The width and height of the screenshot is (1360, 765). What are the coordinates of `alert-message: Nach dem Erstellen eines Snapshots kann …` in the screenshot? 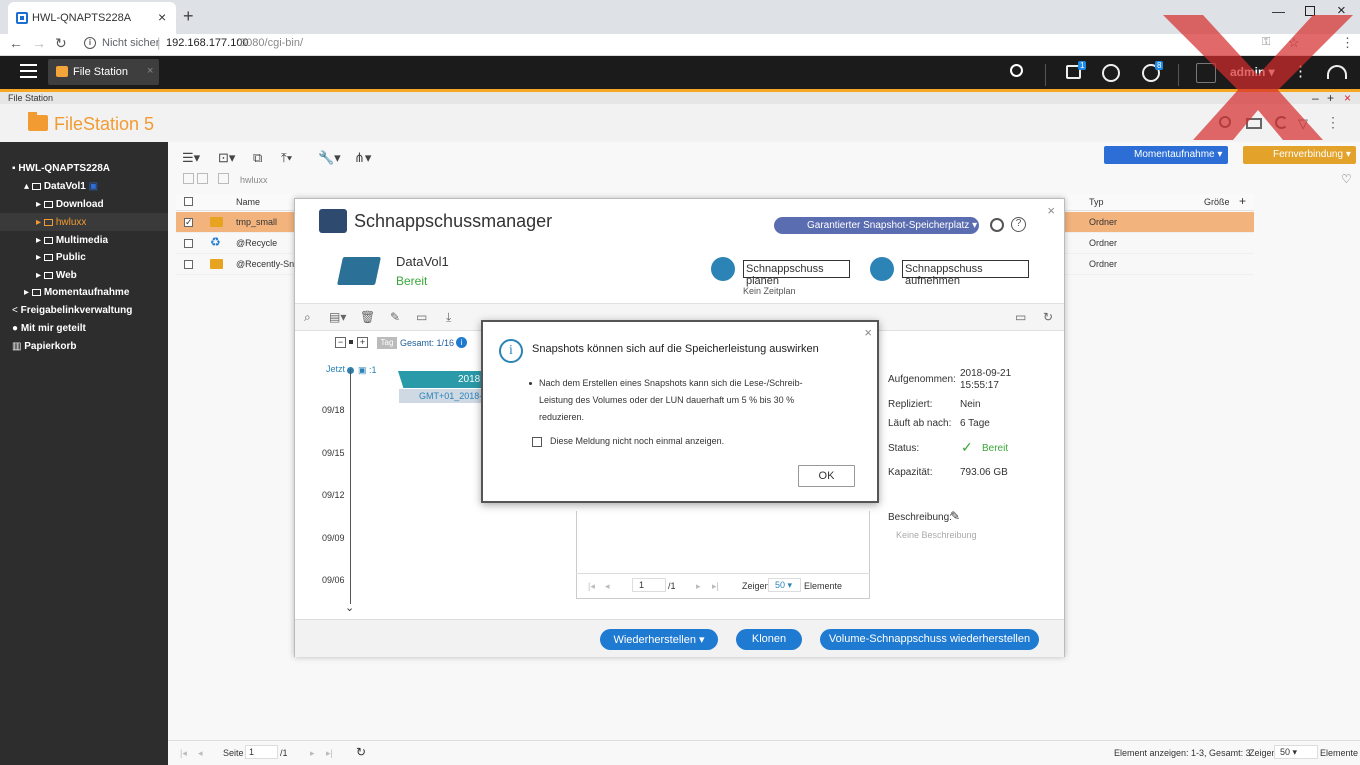 It's located at (676, 400).